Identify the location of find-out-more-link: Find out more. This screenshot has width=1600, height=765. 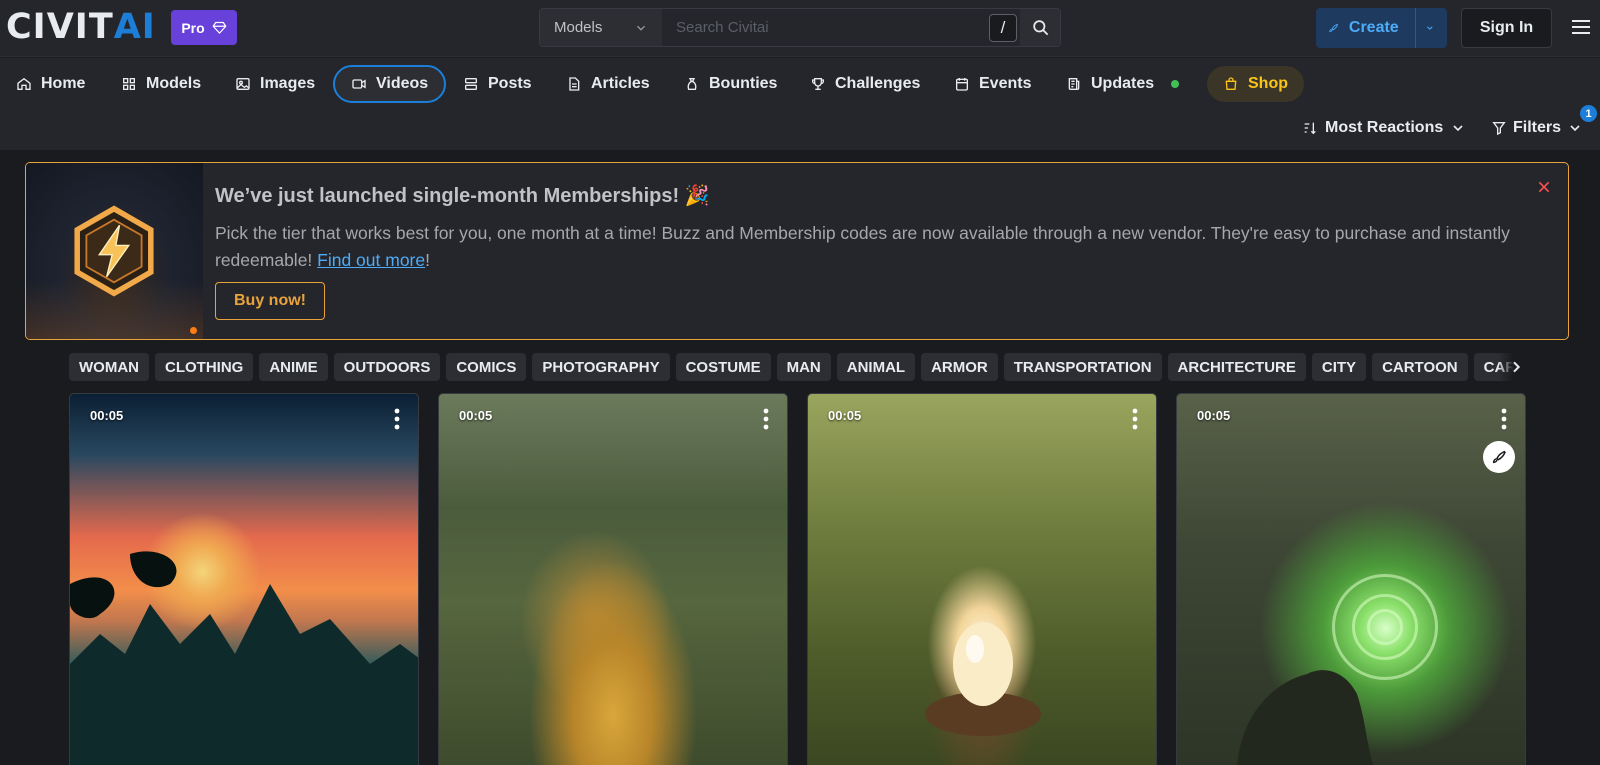
(371, 260).